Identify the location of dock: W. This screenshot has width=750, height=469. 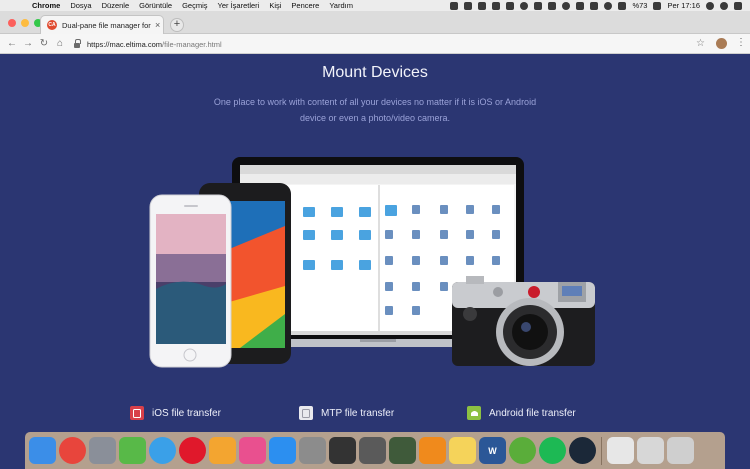
(375, 450).